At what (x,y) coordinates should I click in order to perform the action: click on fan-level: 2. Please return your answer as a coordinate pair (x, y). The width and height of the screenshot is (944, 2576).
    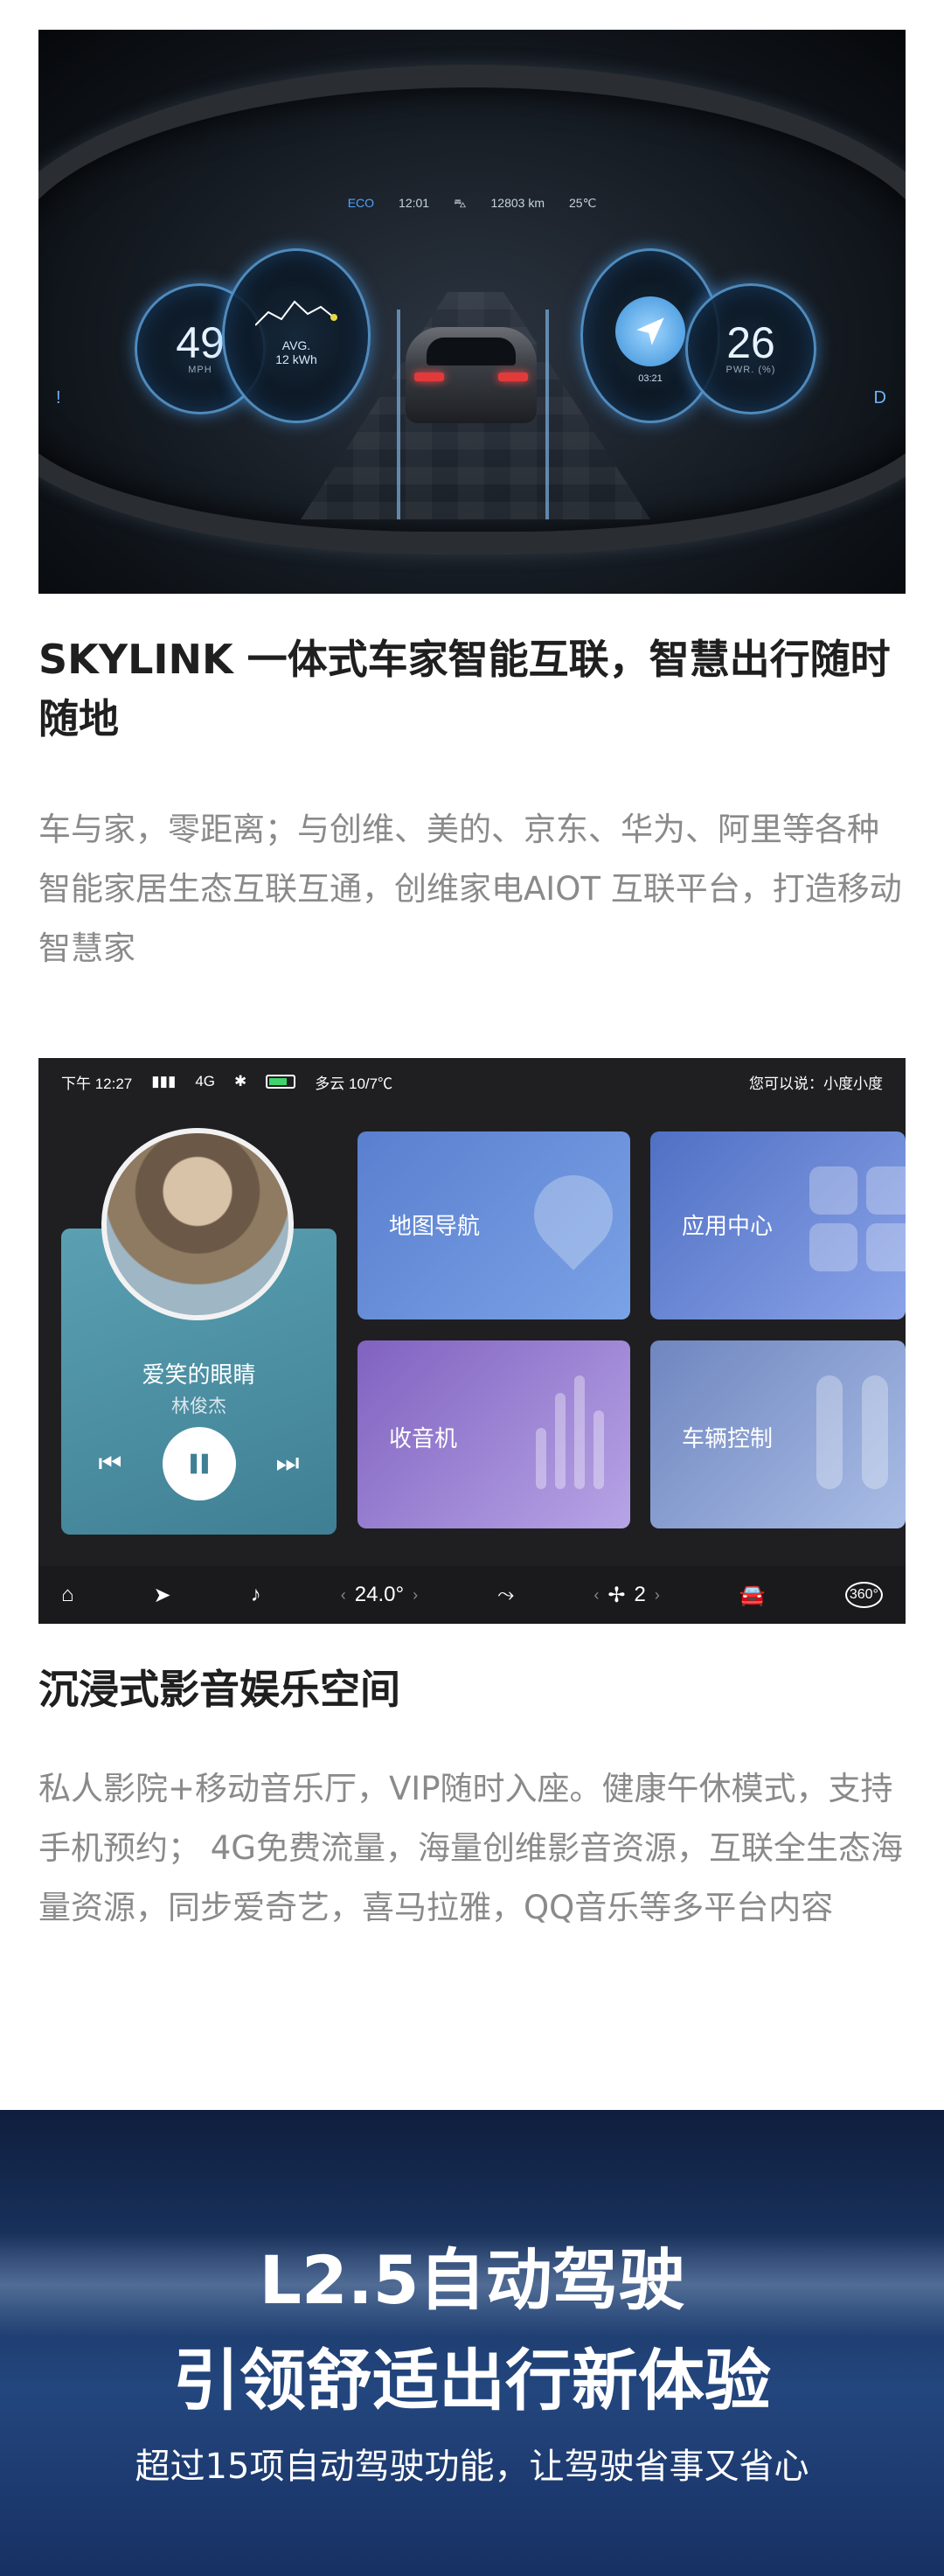
    Looking at the image, I should click on (640, 1594).